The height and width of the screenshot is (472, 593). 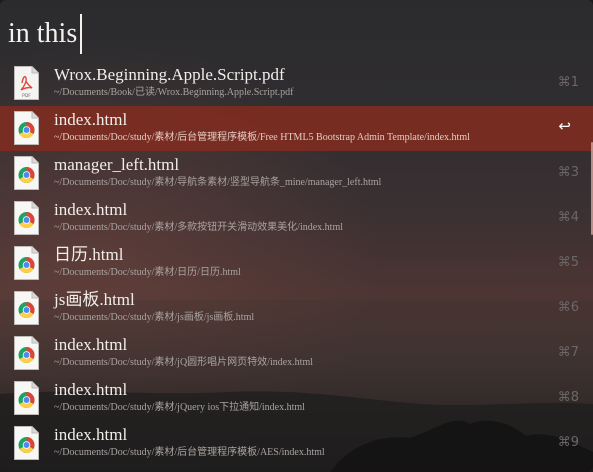 I want to click on result-shortcut: ⌘3, so click(x=568, y=172).